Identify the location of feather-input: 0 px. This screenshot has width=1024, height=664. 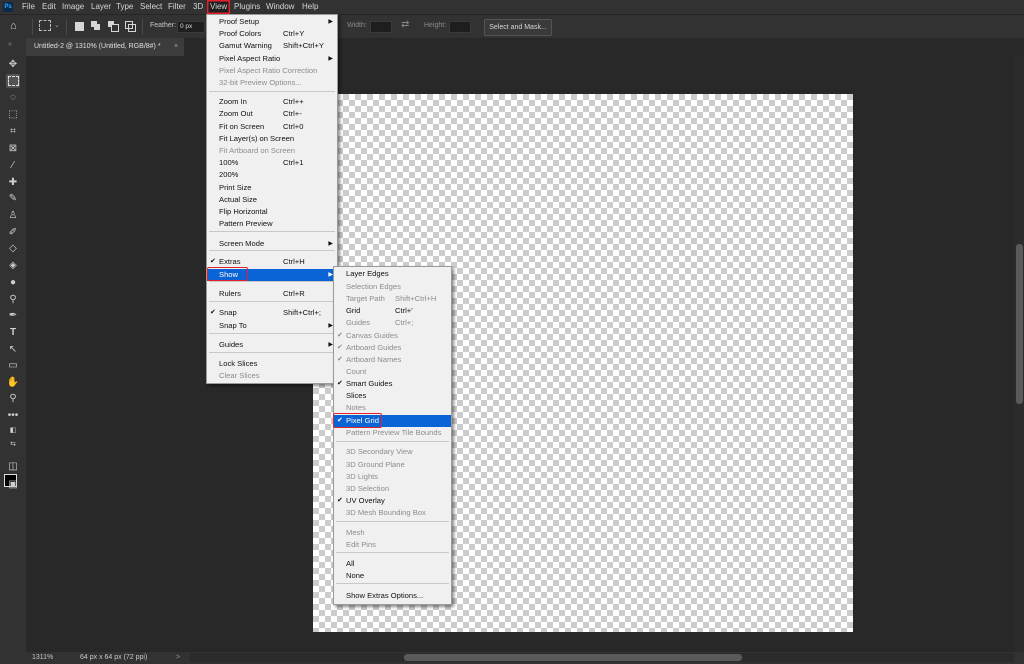
(191, 27).